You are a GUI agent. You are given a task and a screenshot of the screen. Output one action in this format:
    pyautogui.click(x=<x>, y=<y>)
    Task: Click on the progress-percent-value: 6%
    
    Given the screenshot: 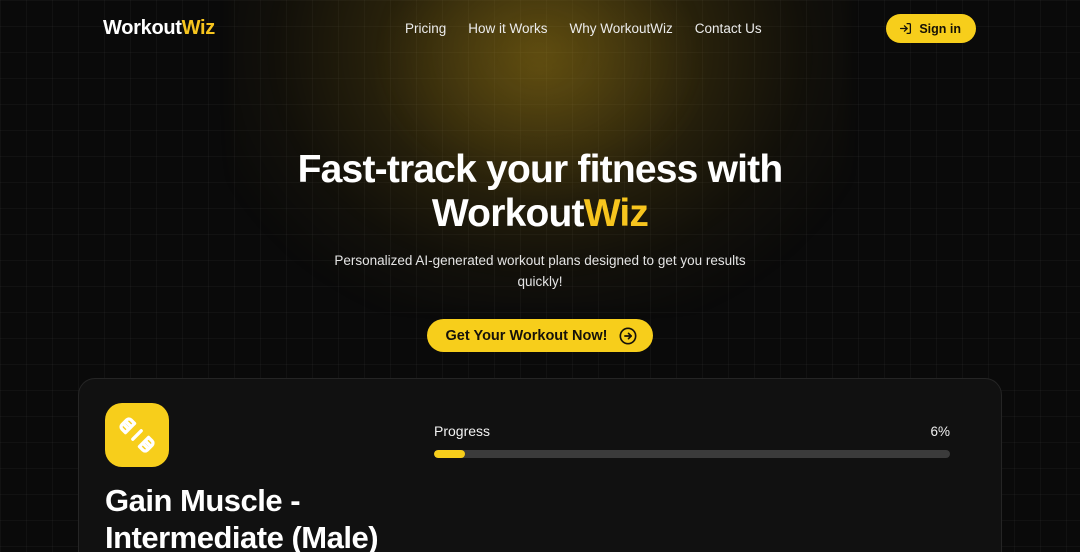 What is the action you would take?
    pyautogui.click(x=940, y=431)
    